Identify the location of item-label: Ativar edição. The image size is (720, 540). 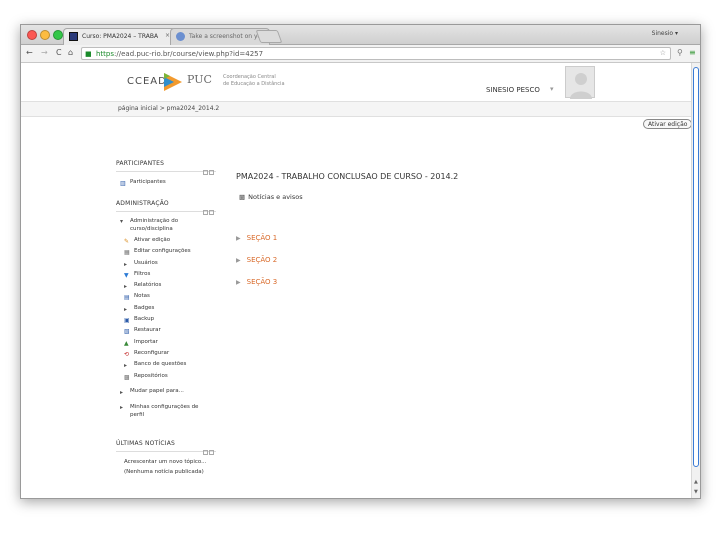
(152, 240).